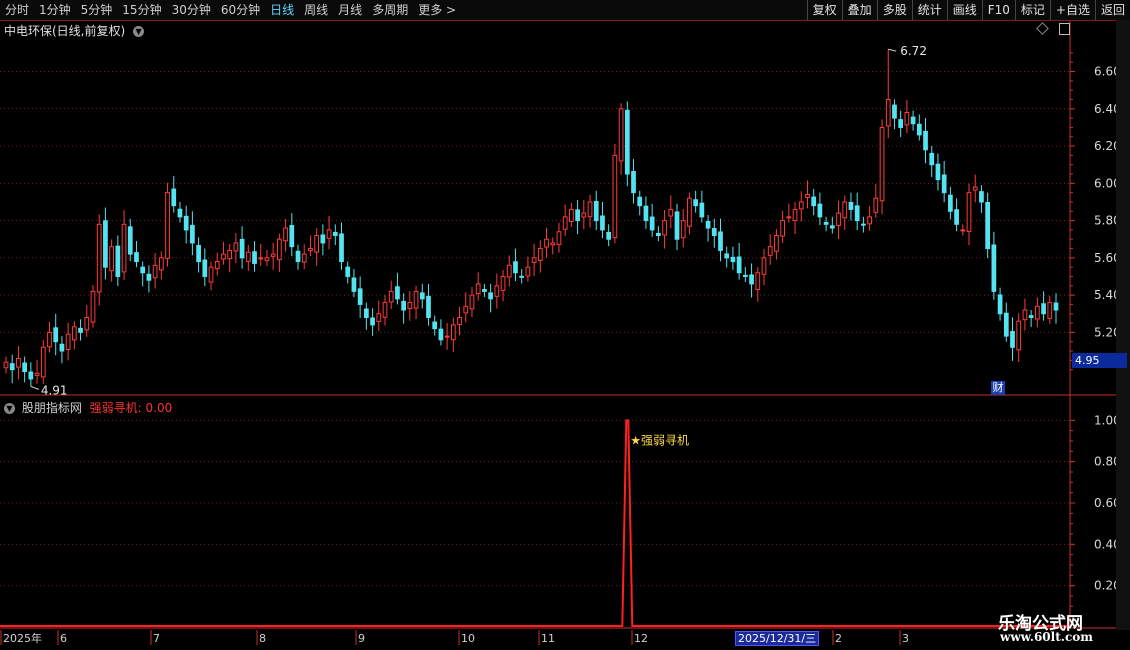  What do you see at coordinates (35, 387) in the screenshot?
I see `low-marker-arrow` at bounding box center [35, 387].